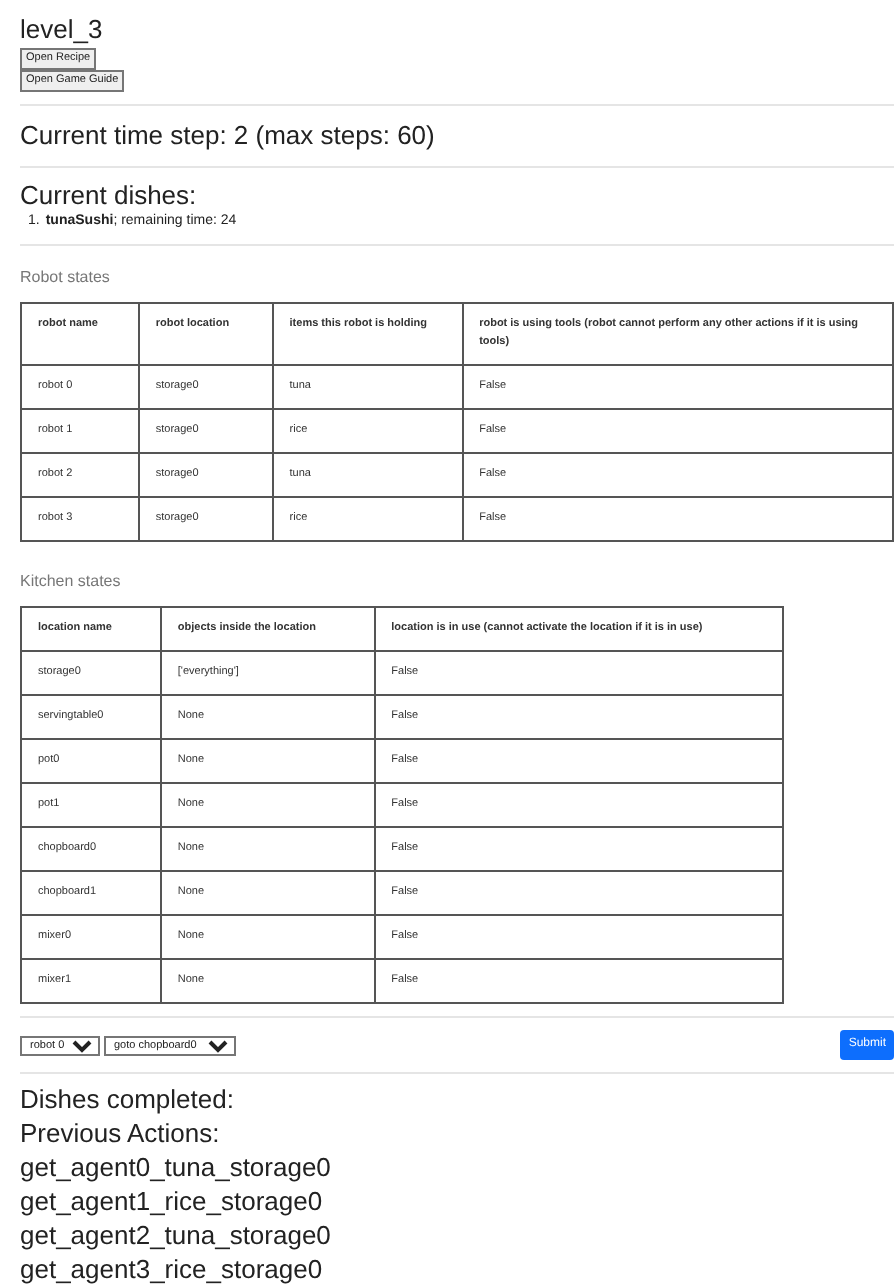 Image resolution: width=894 pixels, height=1288 pixels. What do you see at coordinates (71, 582) in the screenshot?
I see `section-title: Kitchen states` at bounding box center [71, 582].